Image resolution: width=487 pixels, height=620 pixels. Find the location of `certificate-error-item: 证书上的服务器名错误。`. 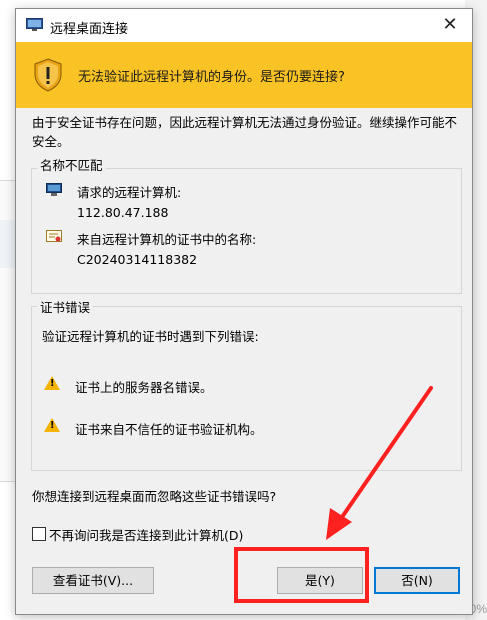

certificate-error-item: 证书上的服务器名错误。 is located at coordinates (144, 387).